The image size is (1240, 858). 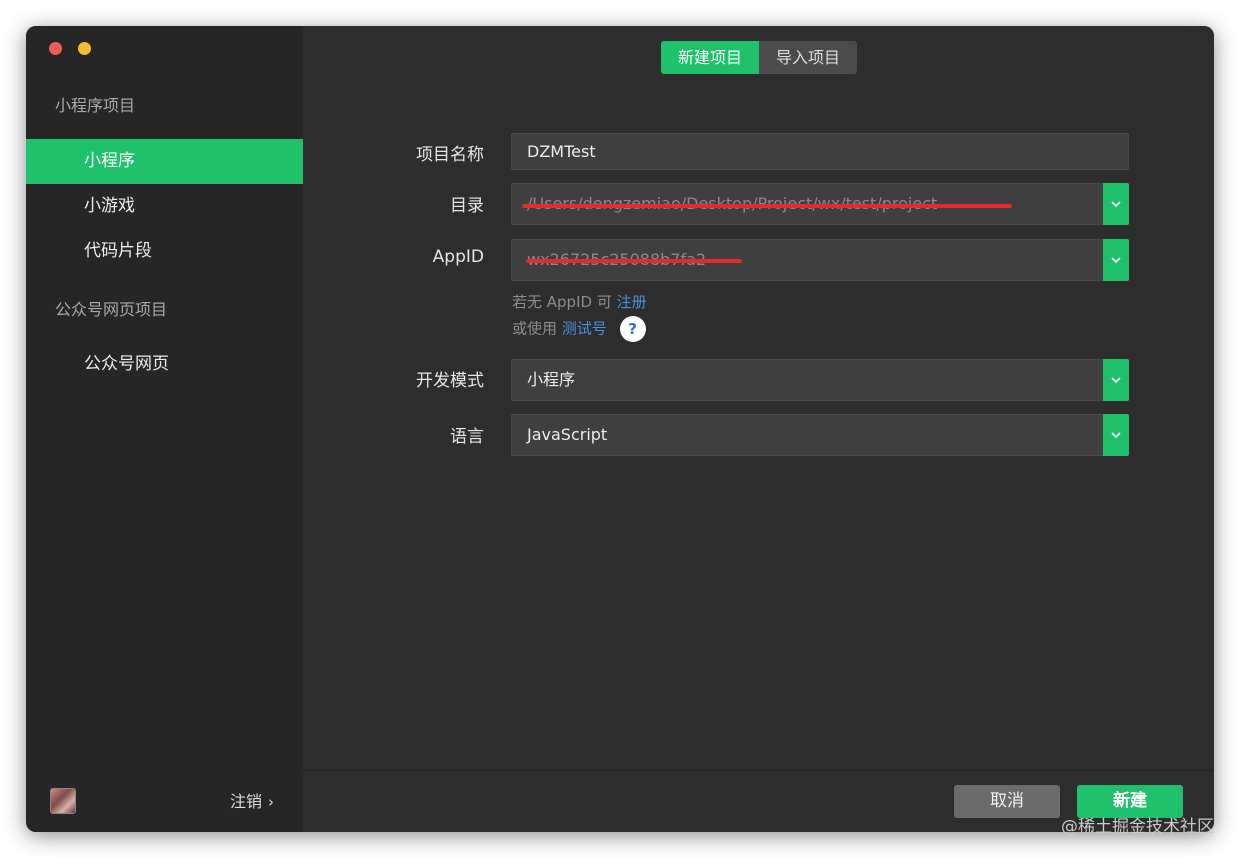 I want to click on directory-label: 目录, so click(x=467, y=206).